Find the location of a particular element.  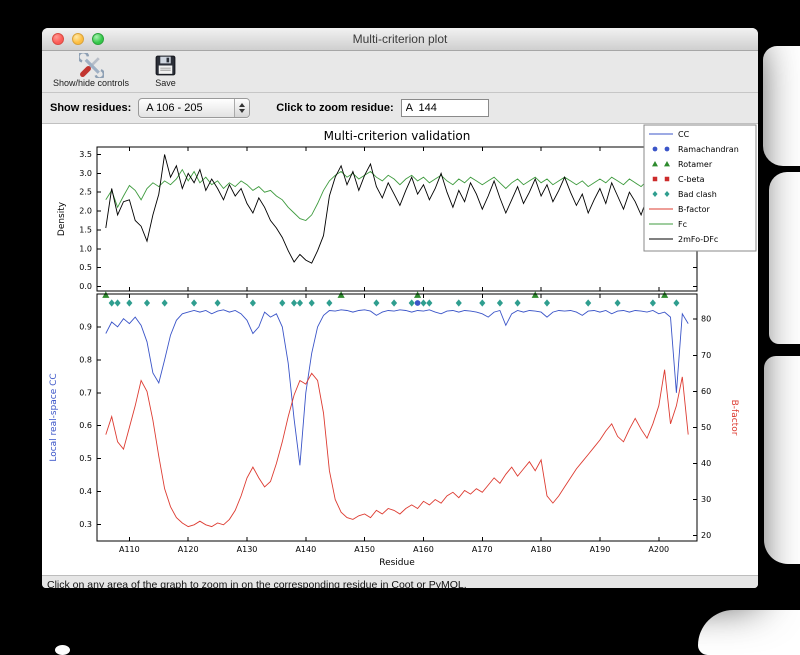

svg-text: 0.0 is located at coordinates (85, 286).